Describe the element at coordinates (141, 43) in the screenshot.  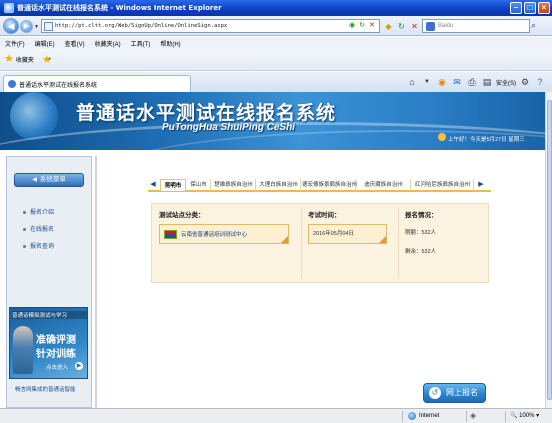
I see `menu-tools: 工具(T)` at that location.